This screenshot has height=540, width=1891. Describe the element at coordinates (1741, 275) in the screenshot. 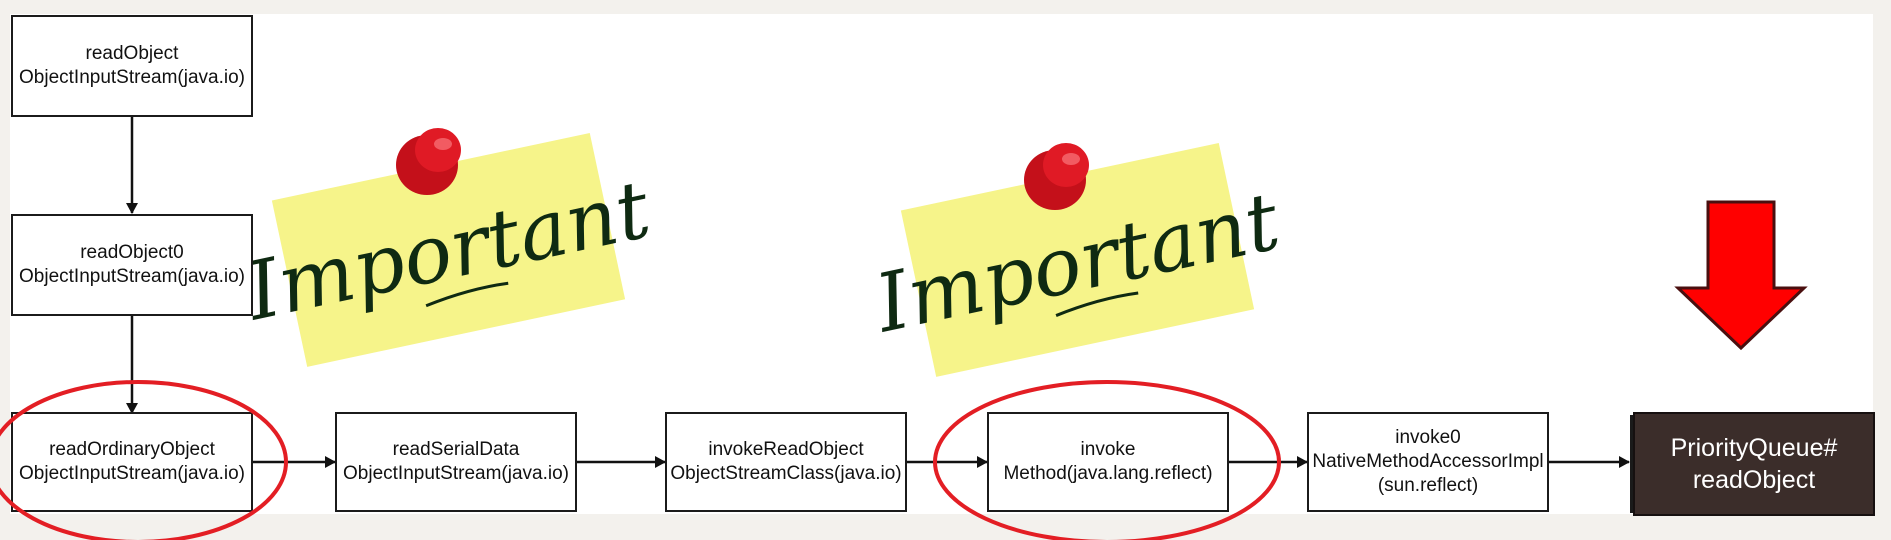

I see `down-arrow-icon` at that location.